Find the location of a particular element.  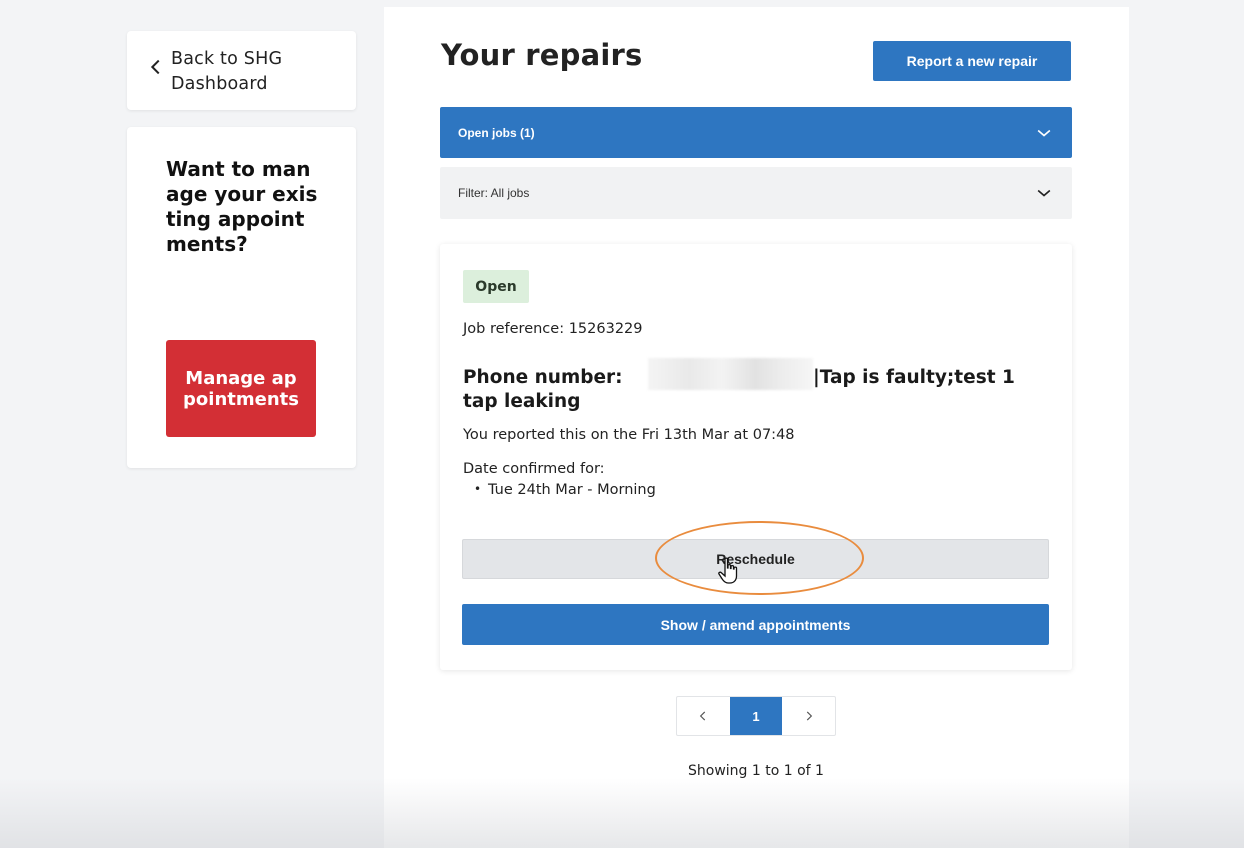

status-badge: Open is located at coordinates (496, 286).